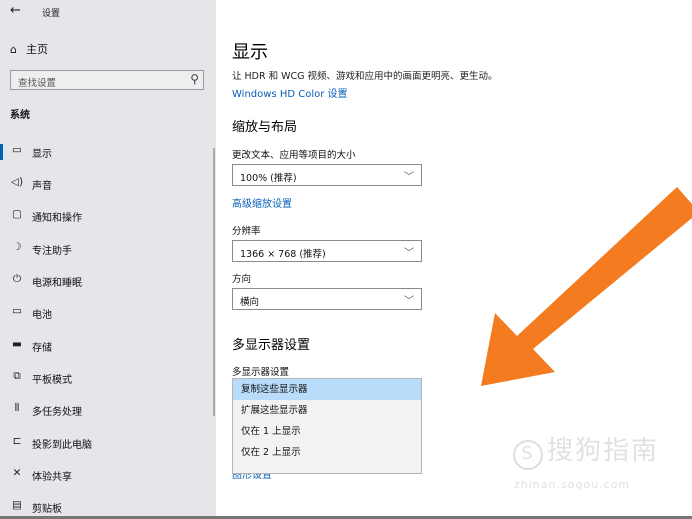 The width and height of the screenshot is (692, 519). I want to click on watermark-s-icon: S, so click(528, 455).